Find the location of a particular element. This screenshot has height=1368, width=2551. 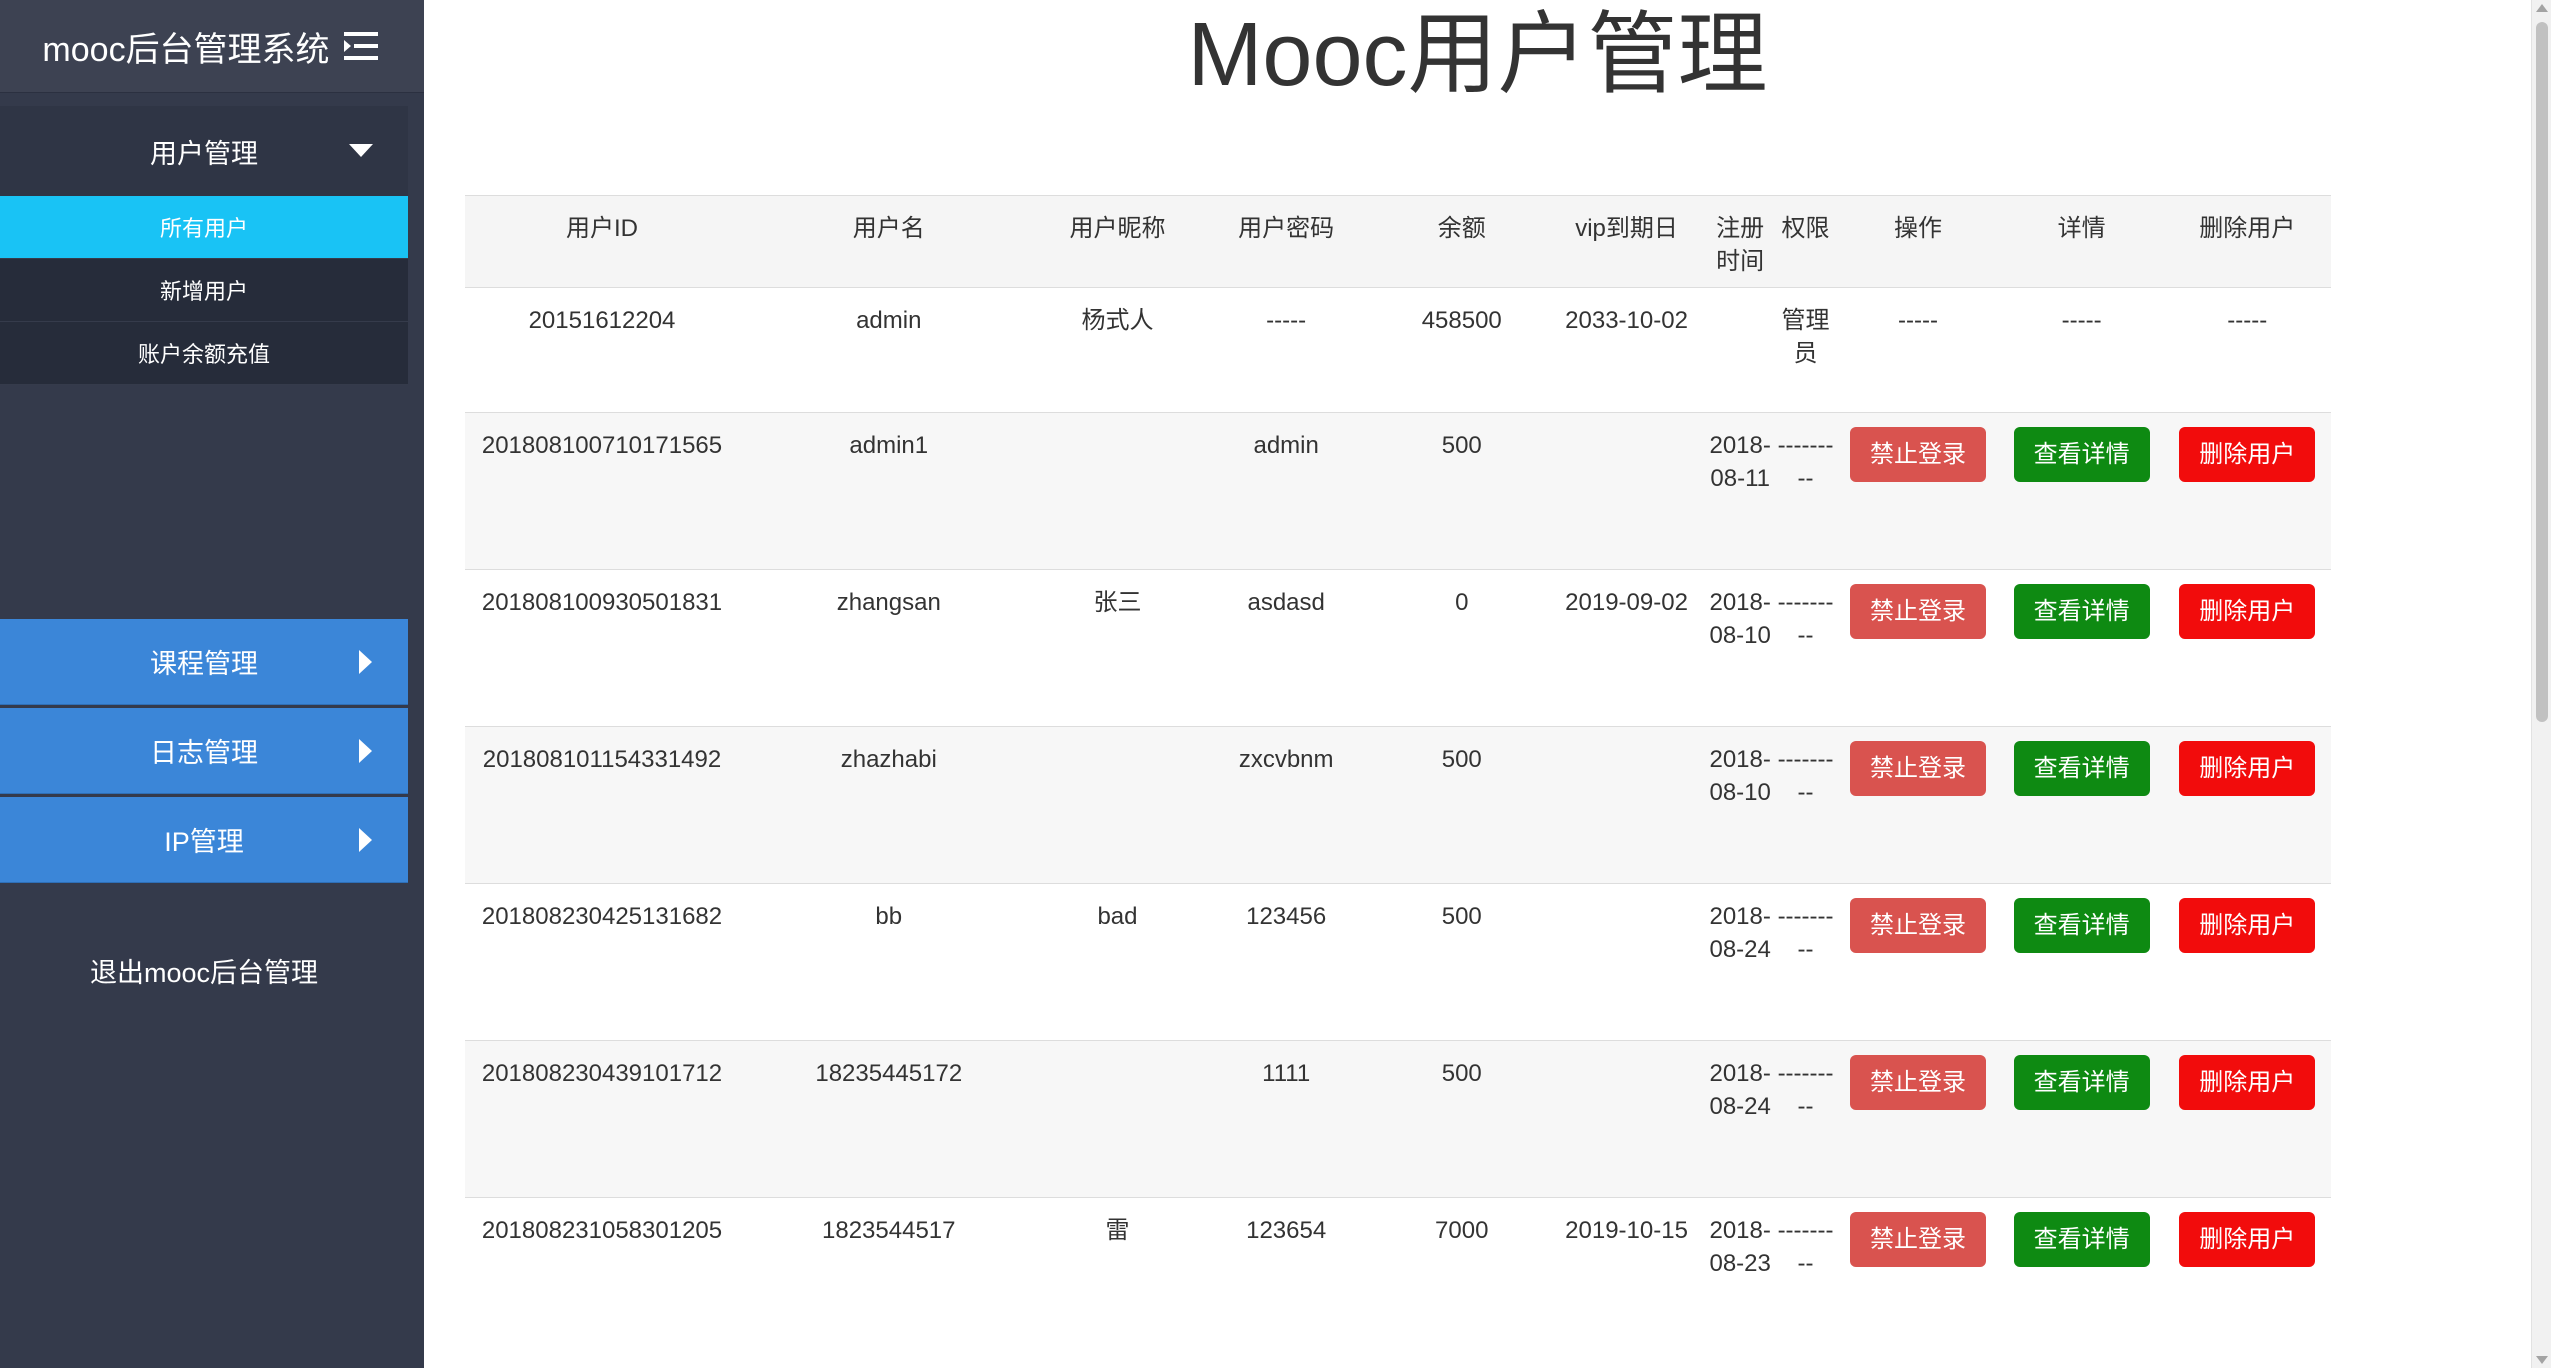

logout-link: 退出mooc后台管理 is located at coordinates (204, 970).